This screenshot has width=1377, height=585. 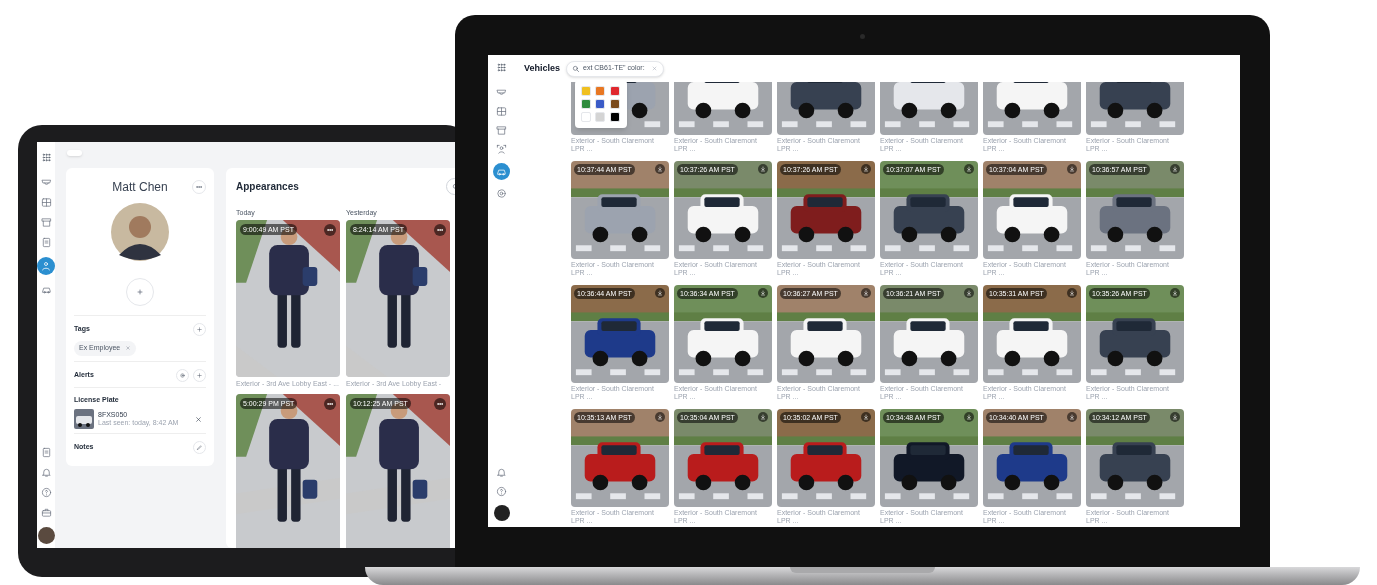 What do you see at coordinates (46, 266) in the screenshot?
I see `person-icon` at bounding box center [46, 266].